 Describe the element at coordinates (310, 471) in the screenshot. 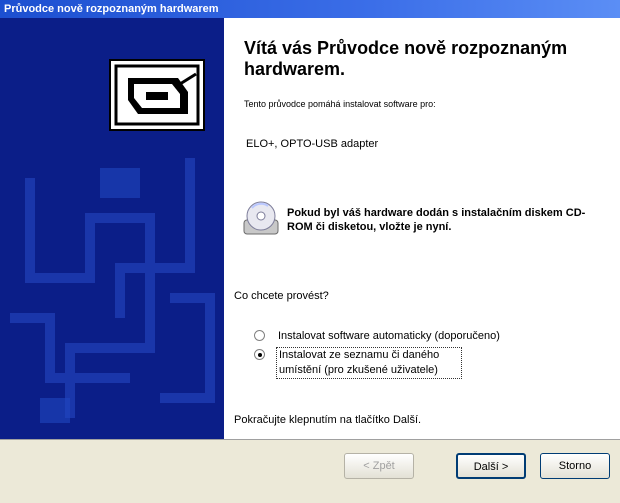

I see `button-bar` at that location.